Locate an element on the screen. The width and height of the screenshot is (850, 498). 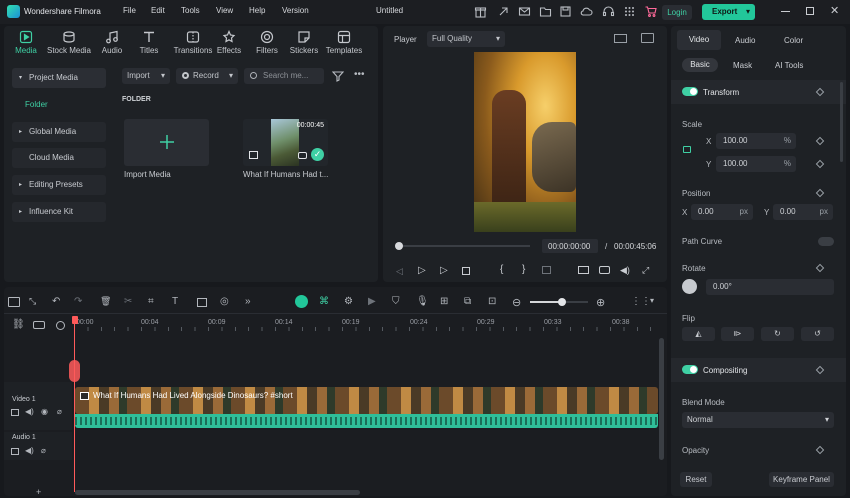
toolbar-filters: Filters is located at coordinates (267, 42).